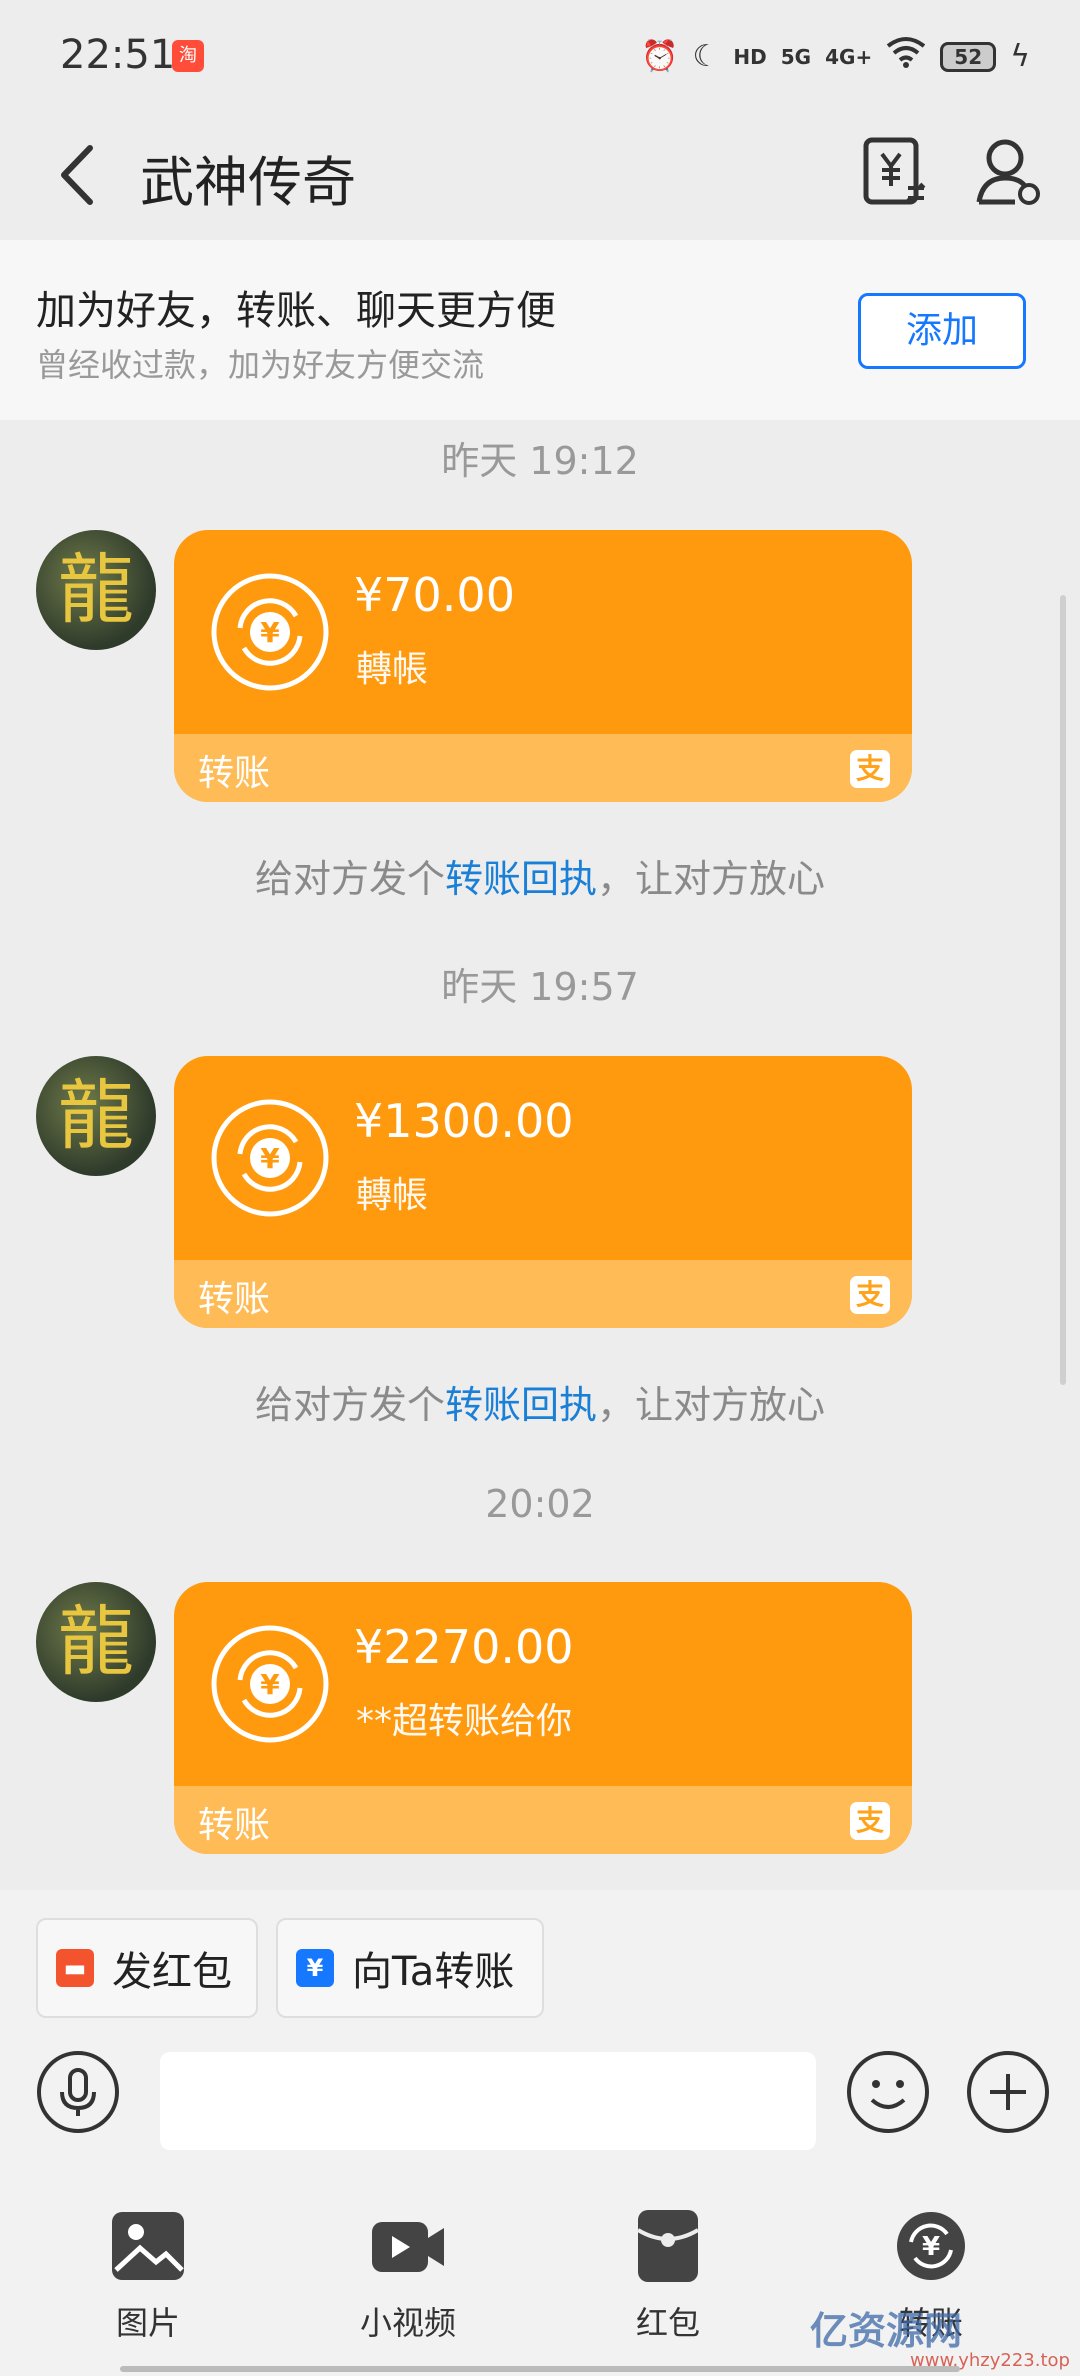  What do you see at coordinates (796, 56) in the screenshot?
I see `signal-5g-indicator: 5G` at bounding box center [796, 56].